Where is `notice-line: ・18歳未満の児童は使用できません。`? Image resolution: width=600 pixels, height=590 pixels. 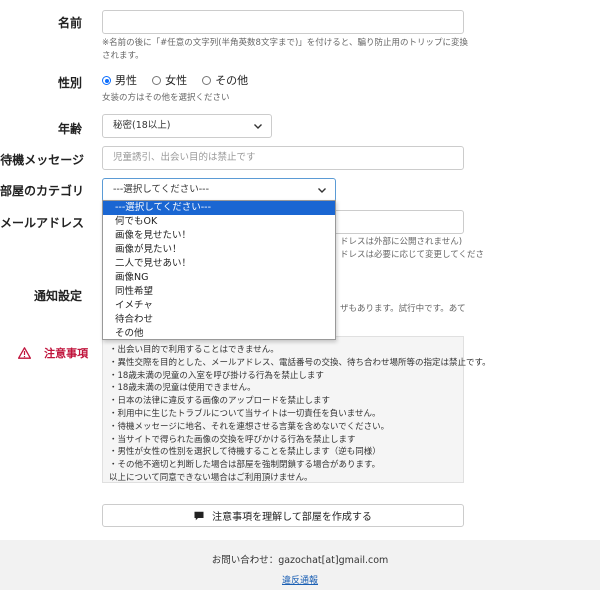 notice-line: ・18歳未満の児童は使用できません。 is located at coordinates (182, 388).